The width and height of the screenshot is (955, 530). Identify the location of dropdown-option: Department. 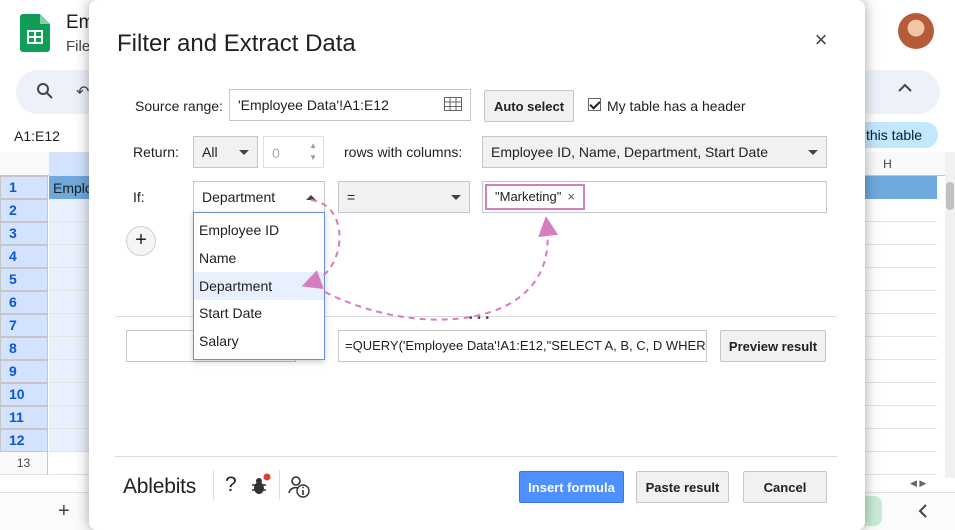
(259, 285).